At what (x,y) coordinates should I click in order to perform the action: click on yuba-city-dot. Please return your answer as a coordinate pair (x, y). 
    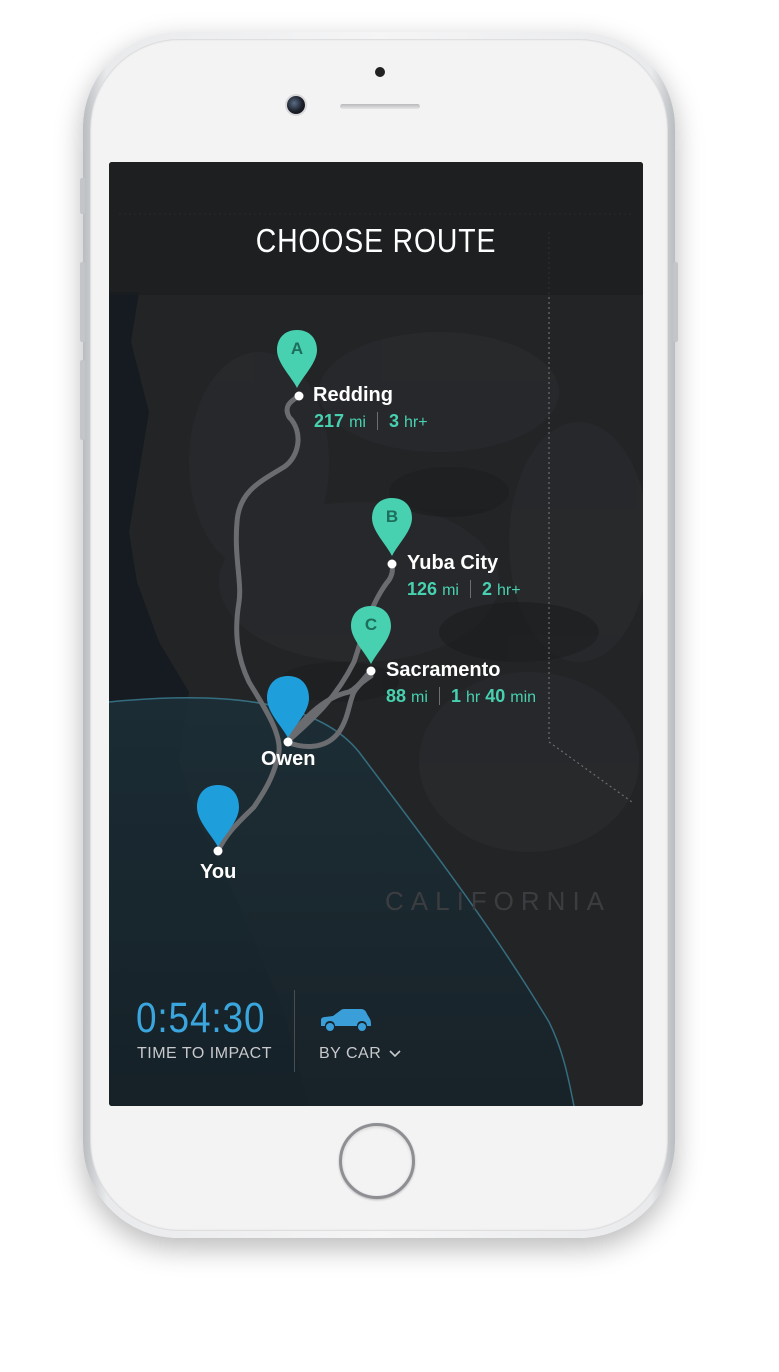
    Looking at the image, I should click on (392, 564).